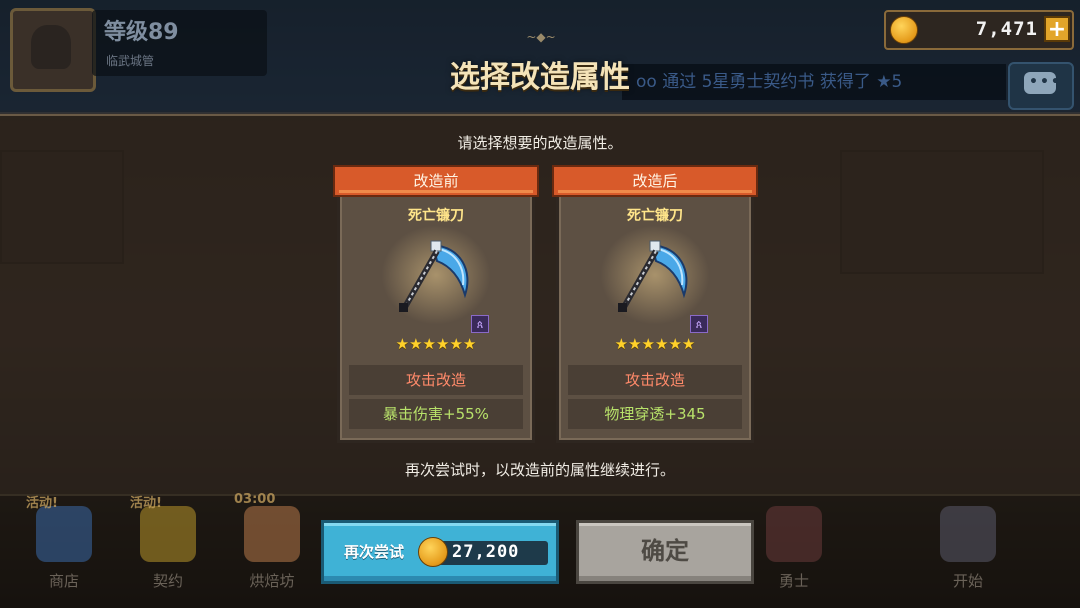 Image resolution: width=1080 pixels, height=608 pixels. What do you see at coordinates (655, 414) in the screenshot?
I see `stat-value: 物理穿透+345` at bounding box center [655, 414].